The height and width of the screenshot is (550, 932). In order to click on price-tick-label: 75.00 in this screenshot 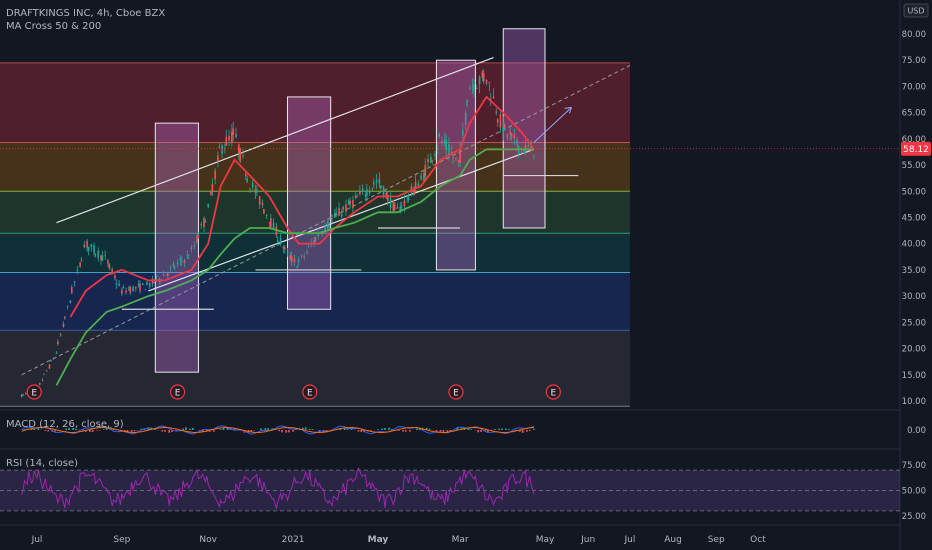, I will do `click(914, 61)`.